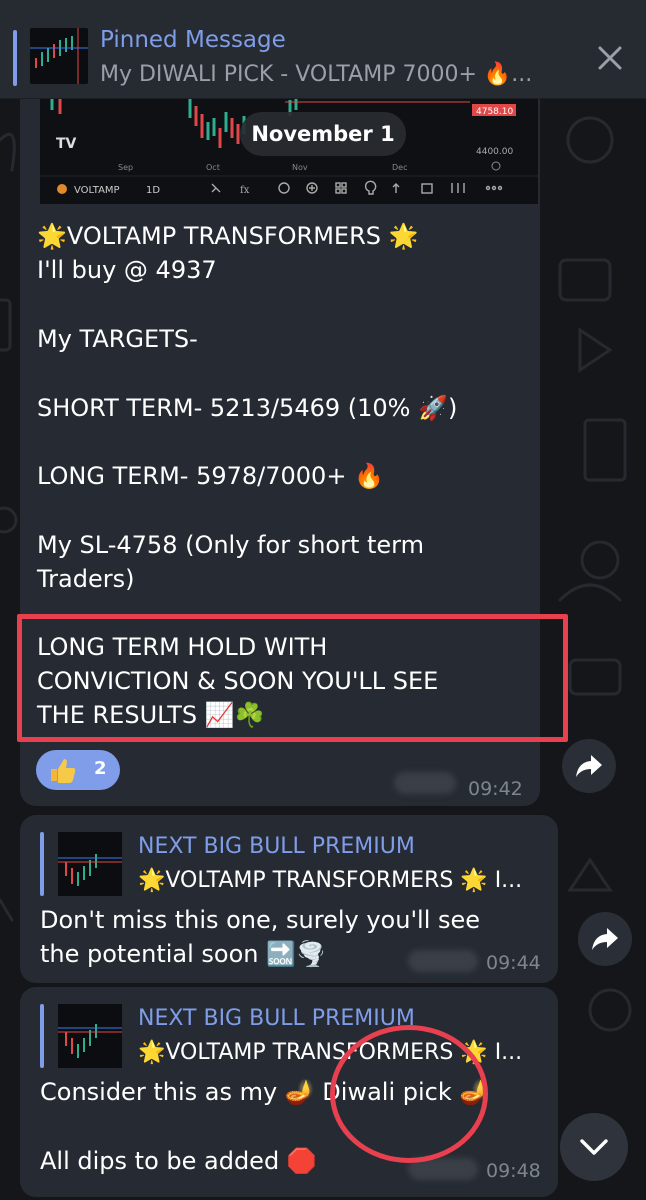  What do you see at coordinates (247, 408) in the screenshot?
I see `message-line: SHORT TERM- 5213/5469 (10% 🚀)` at bounding box center [247, 408].